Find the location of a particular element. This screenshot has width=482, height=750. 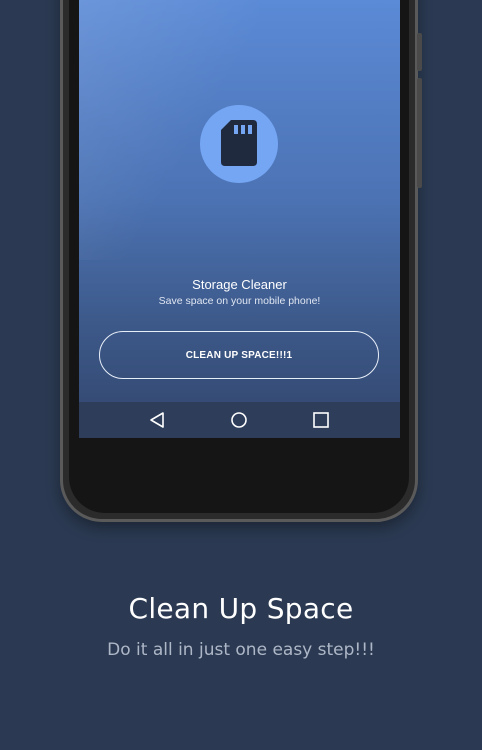

sd-card-badge is located at coordinates (239, 144).